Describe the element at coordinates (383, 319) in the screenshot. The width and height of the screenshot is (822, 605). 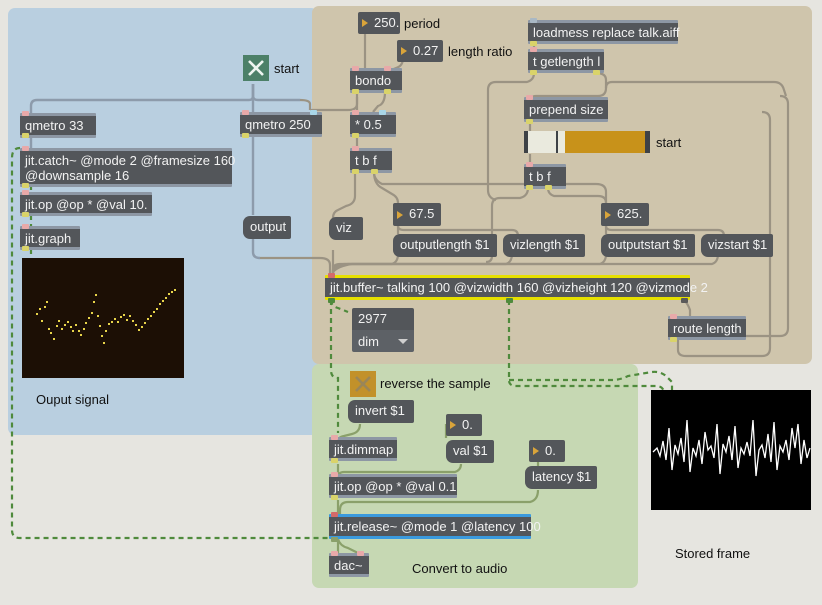
I see `number-display-dim-size: 2977` at that location.